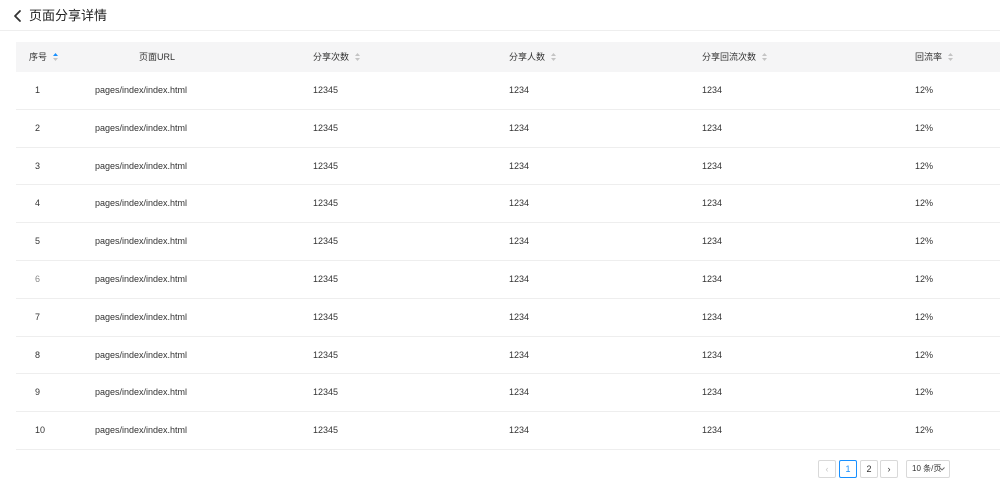 The image size is (1000, 486). I want to click on back-button, so click(18, 16).